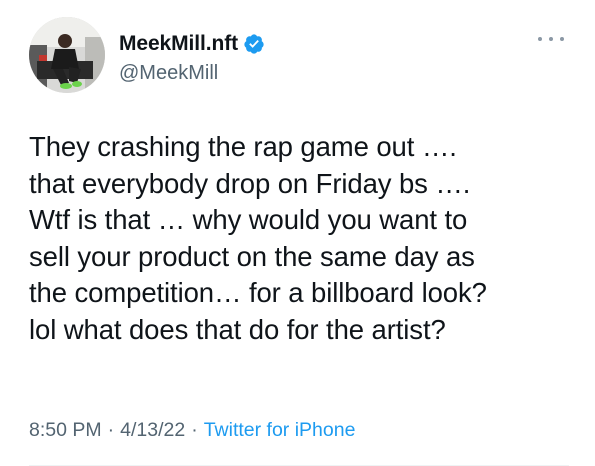 The image size is (595, 466). Describe the element at coordinates (152, 430) in the screenshot. I see `tweet-date: 4/13/22` at that location.